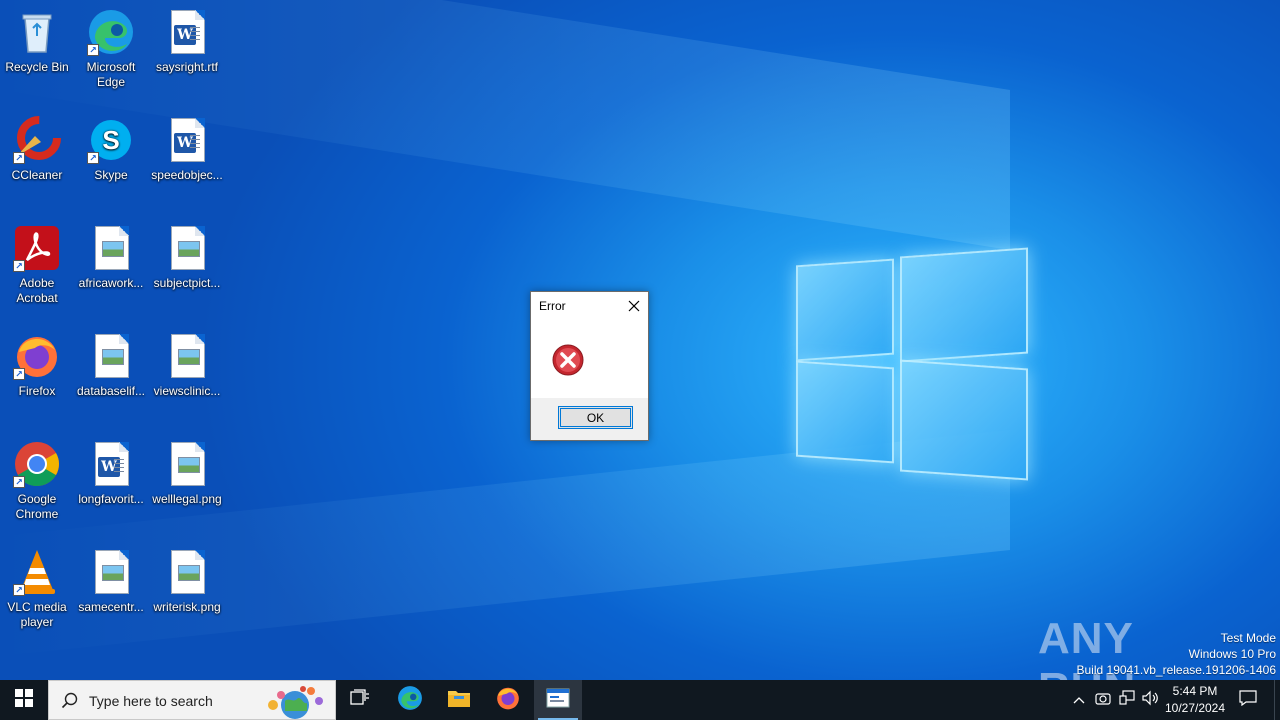  I want to click on folder-icon, so click(459, 700).